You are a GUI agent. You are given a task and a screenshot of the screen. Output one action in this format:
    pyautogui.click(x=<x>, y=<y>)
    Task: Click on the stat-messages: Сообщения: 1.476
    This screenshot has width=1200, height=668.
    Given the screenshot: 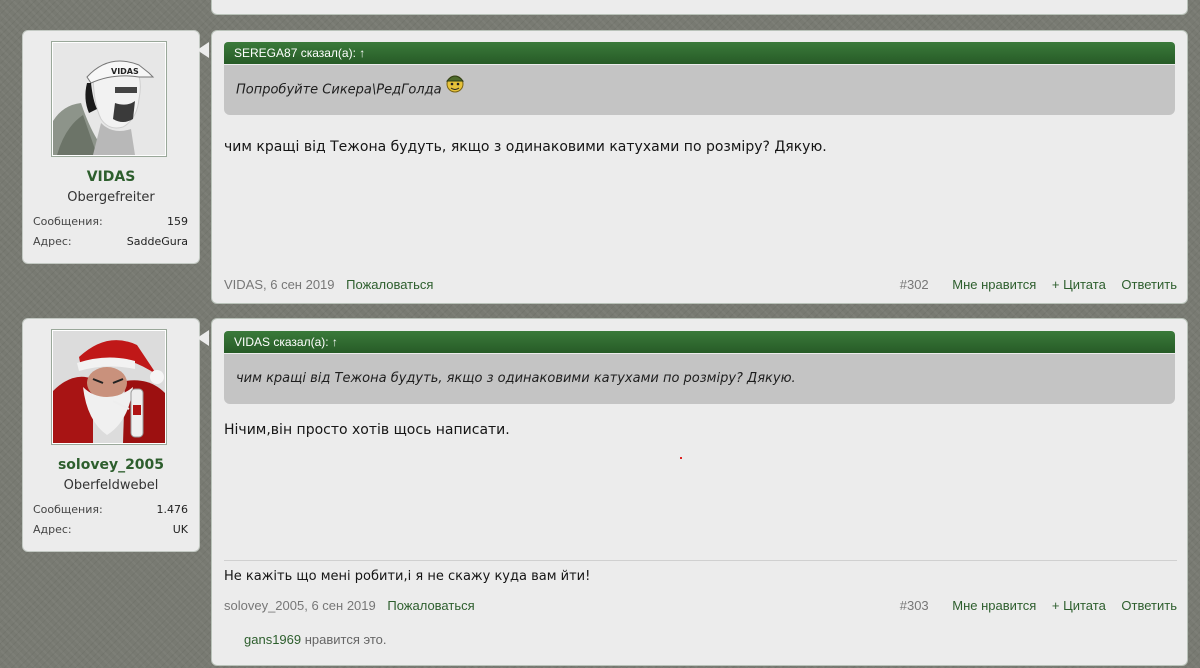 What is the action you would take?
    pyautogui.click(x=110, y=509)
    